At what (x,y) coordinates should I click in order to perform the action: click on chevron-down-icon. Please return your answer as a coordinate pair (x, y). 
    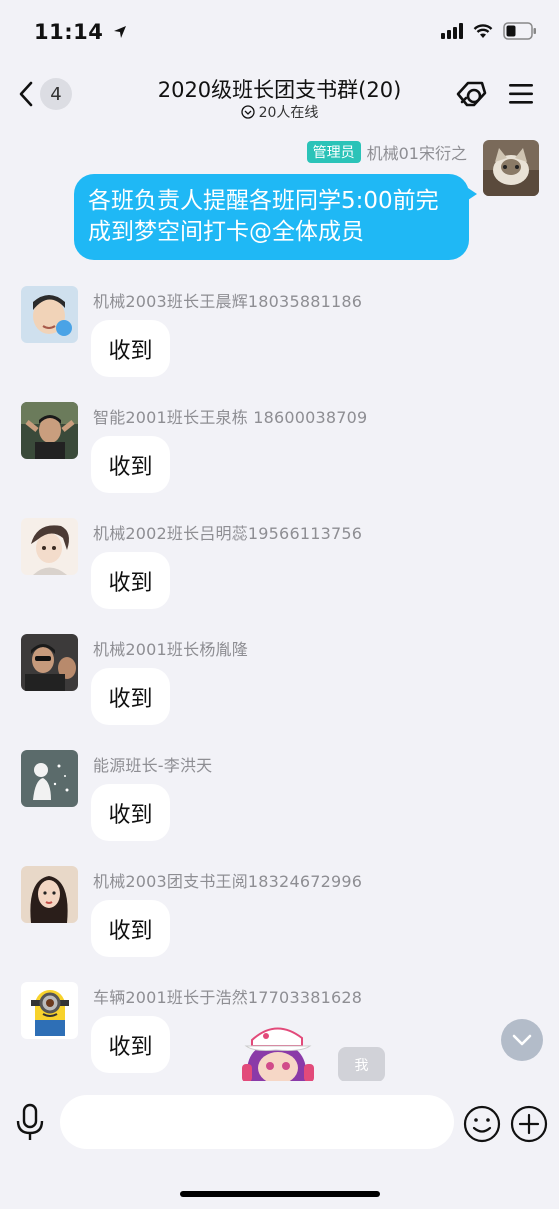
    Looking at the image, I should click on (522, 1040).